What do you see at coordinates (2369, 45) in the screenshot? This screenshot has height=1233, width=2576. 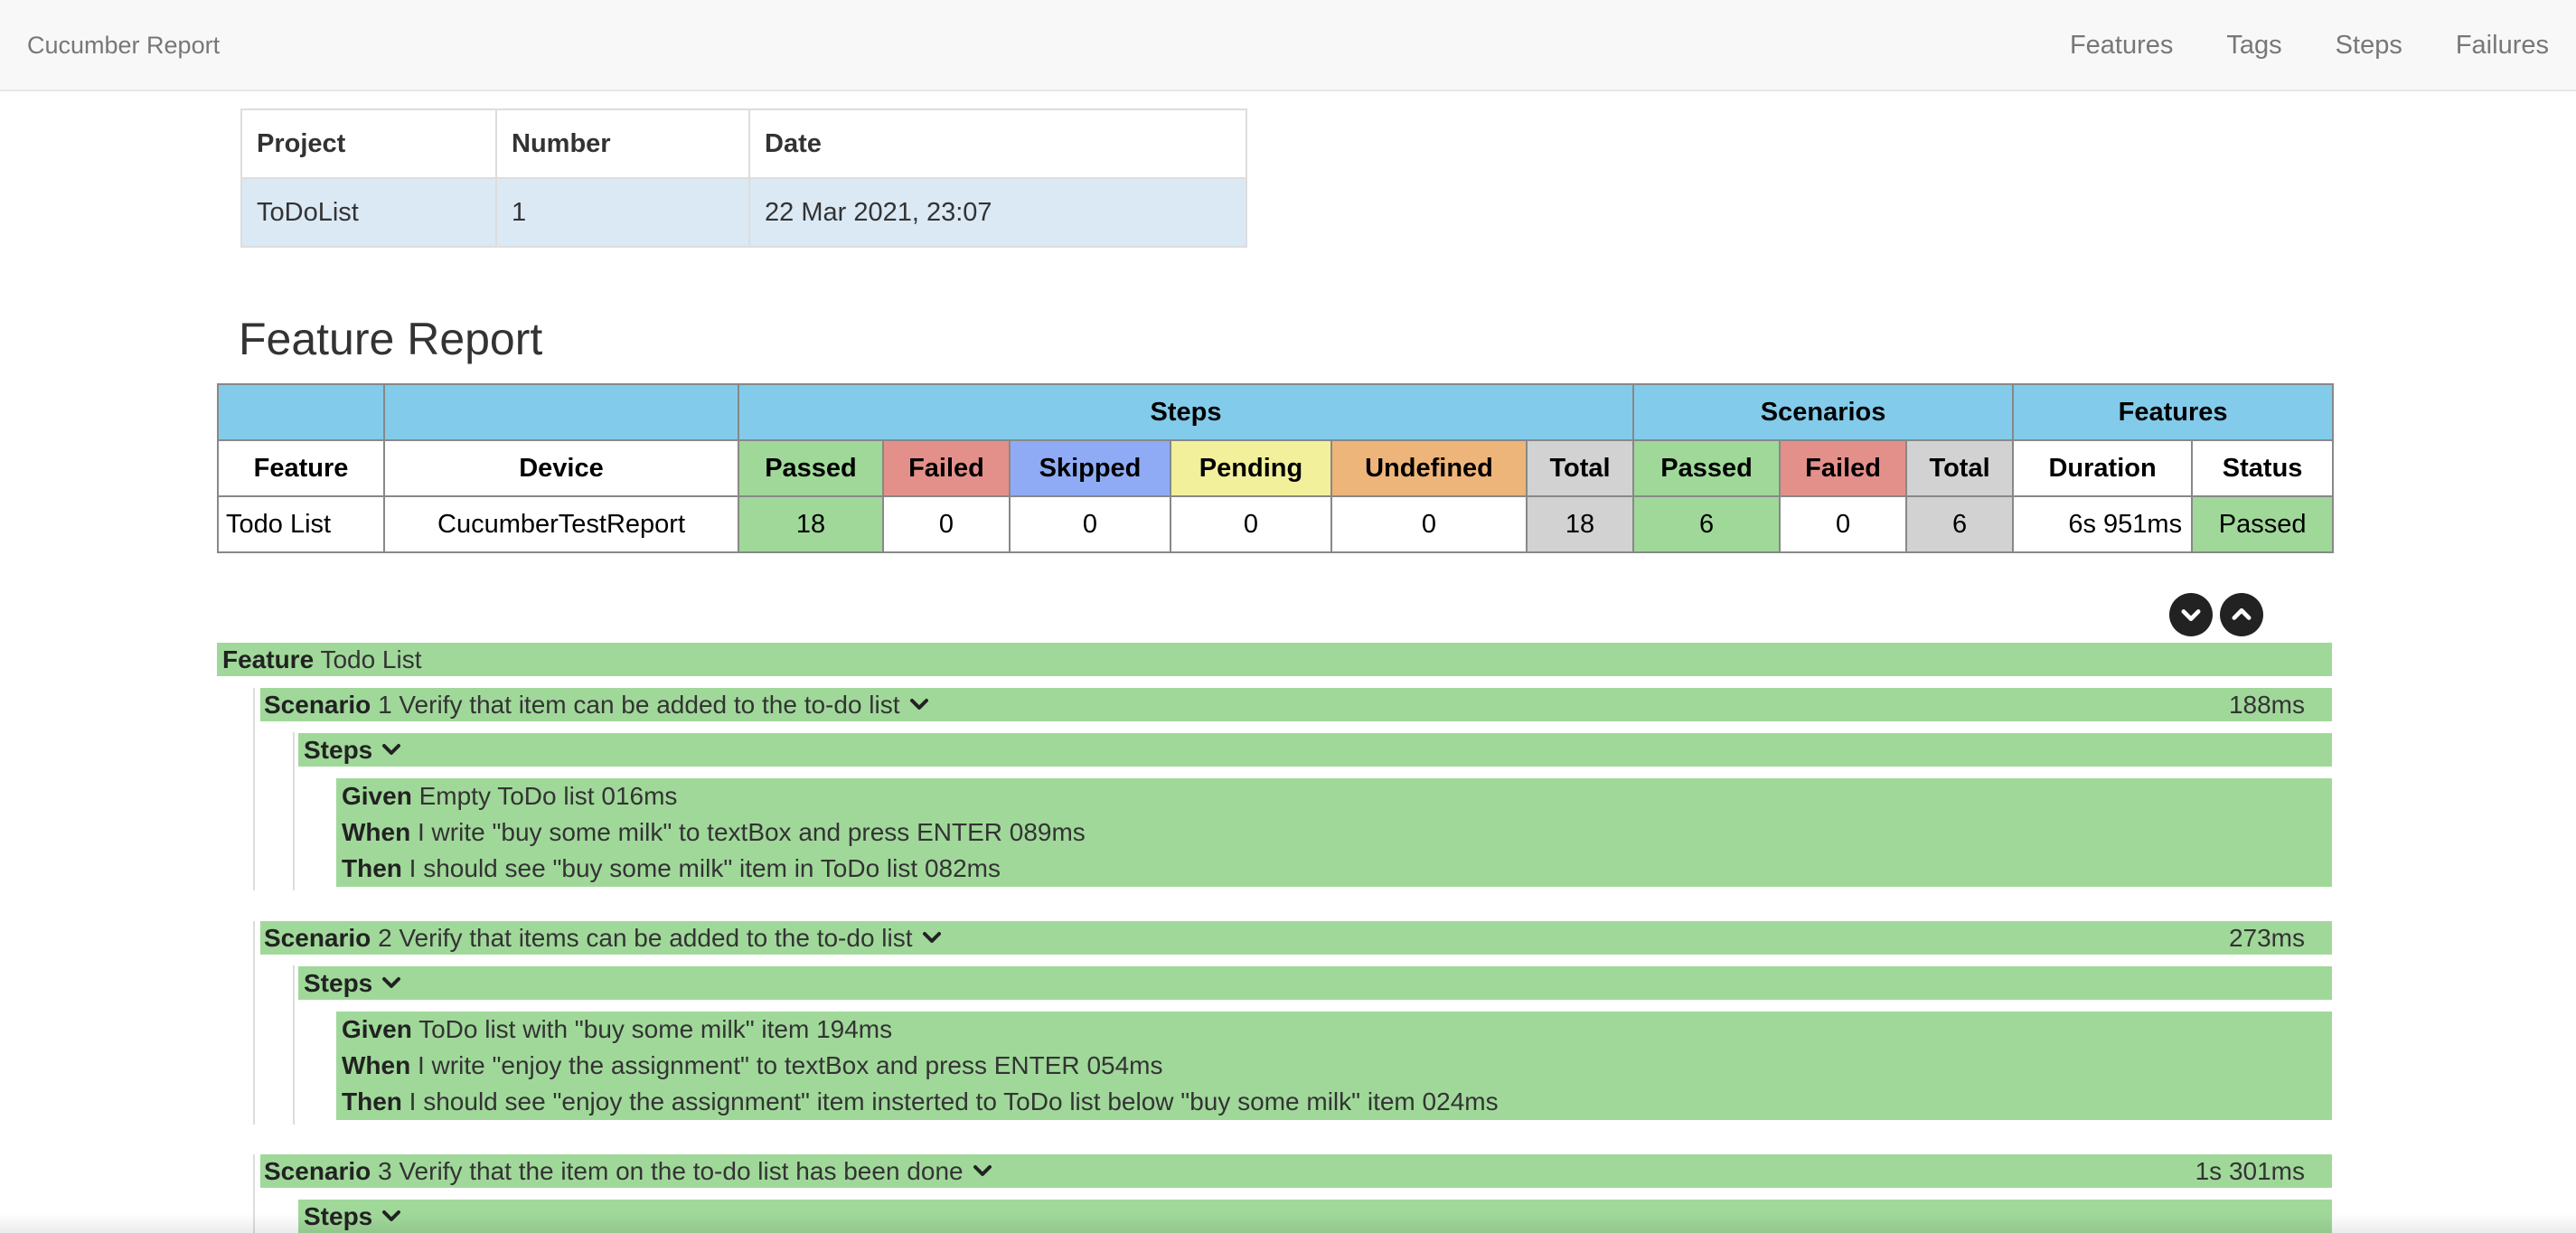 I see `nav-steps: Steps` at bounding box center [2369, 45].